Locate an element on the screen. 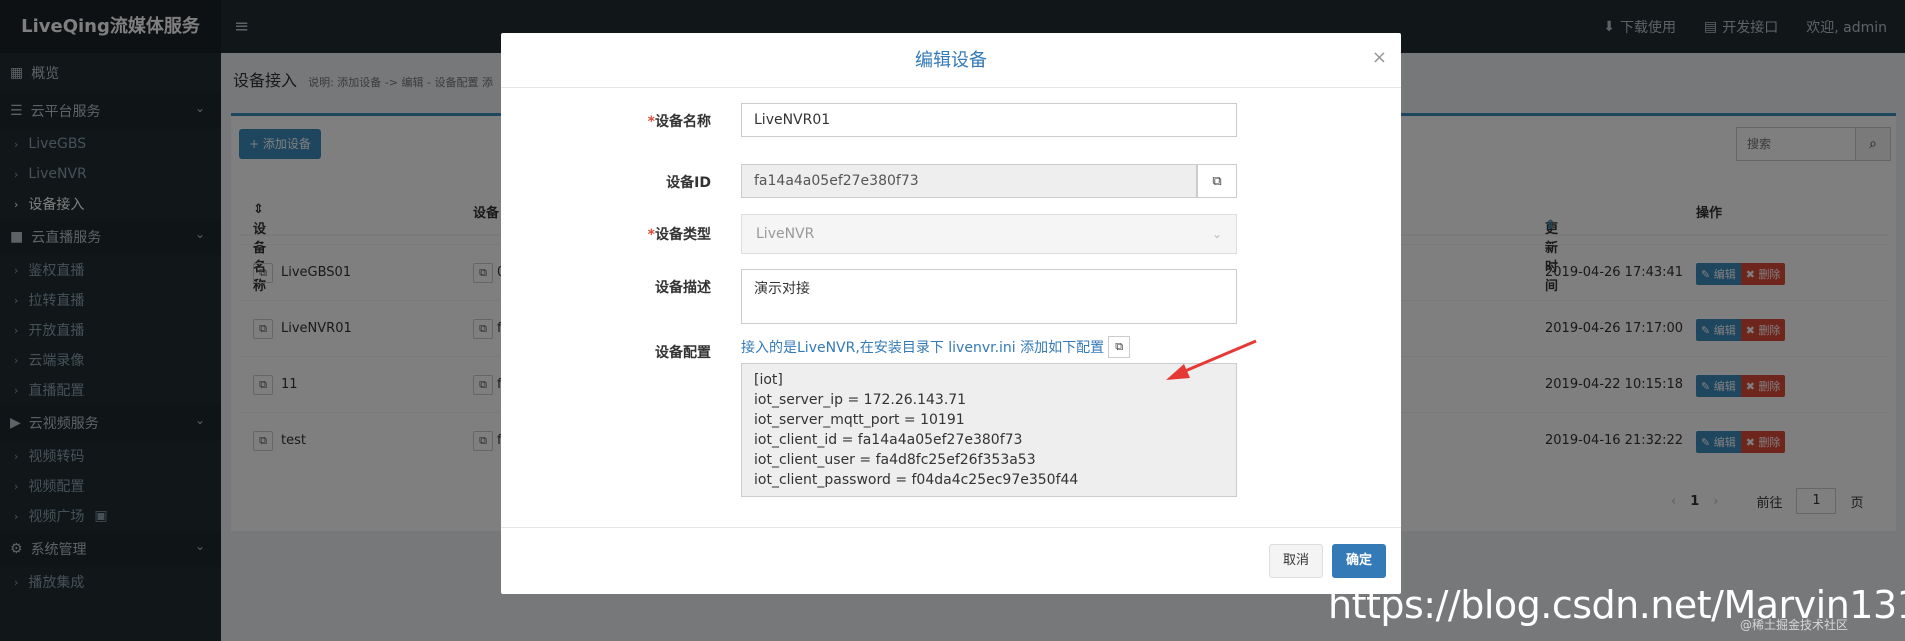  close-icon: × is located at coordinates (1379, 57).